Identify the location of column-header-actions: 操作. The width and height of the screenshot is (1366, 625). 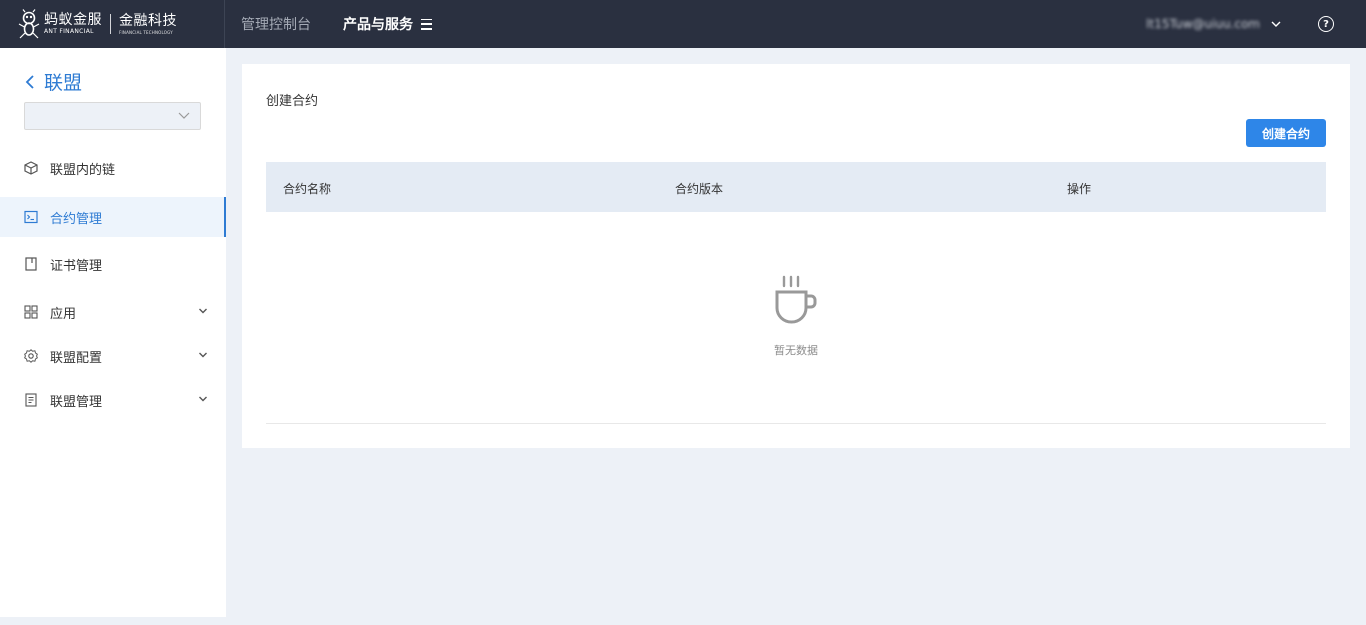
(1079, 189).